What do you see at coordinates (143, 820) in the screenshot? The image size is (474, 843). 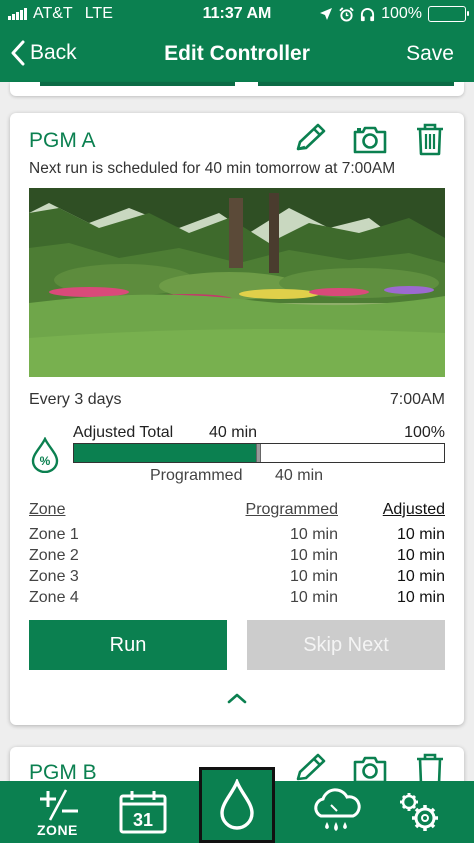 I see `calendar-day: 31` at bounding box center [143, 820].